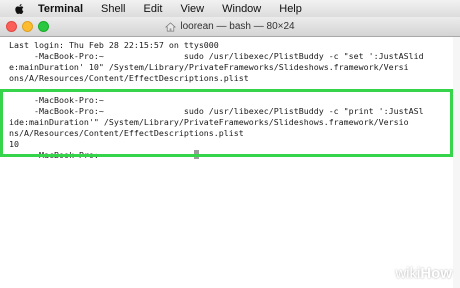  I want to click on window-title: loorean — bash — 80×24, so click(230, 26).